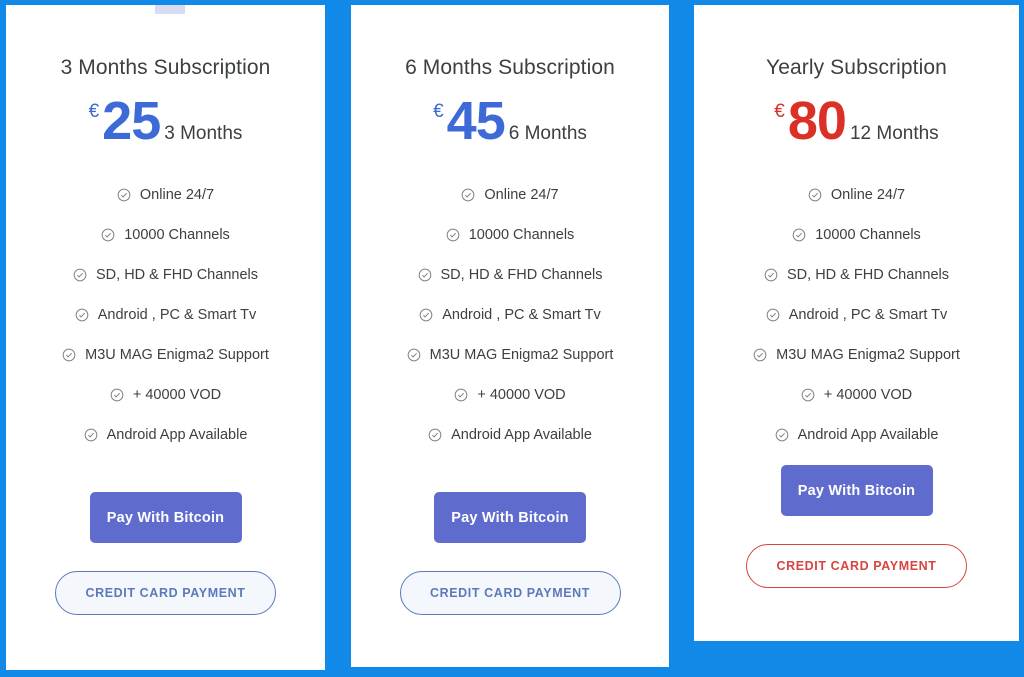  Describe the element at coordinates (510, 67) in the screenshot. I see `plan-title: 6 Months Subscription` at that location.